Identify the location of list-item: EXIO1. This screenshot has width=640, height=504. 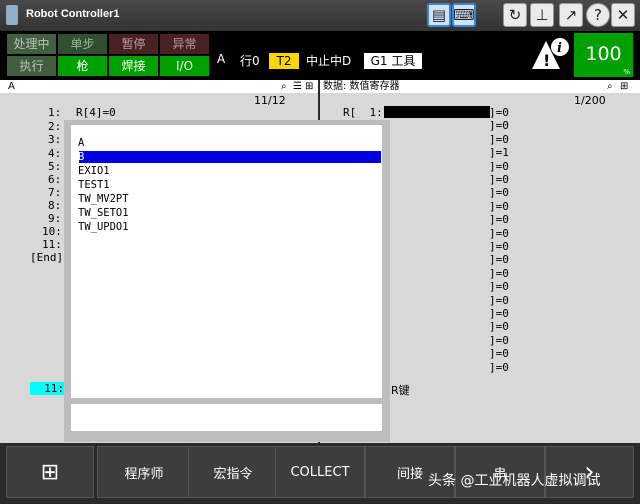
(94, 171).